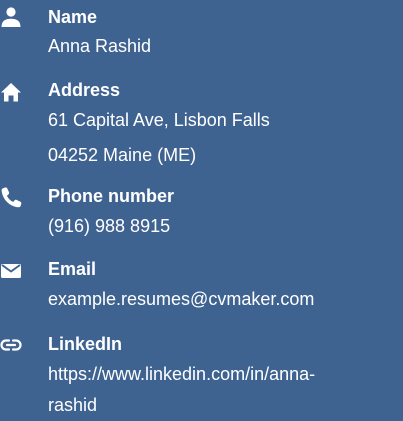 This screenshot has height=421, width=403. I want to click on linkedin-line-2: rashid, so click(73, 405).